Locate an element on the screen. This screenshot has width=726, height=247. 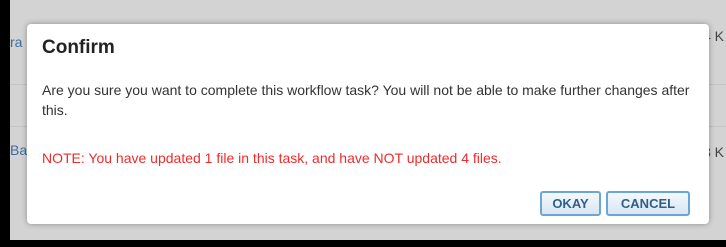
background-link-fragment: Ba is located at coordinates (18, 150).